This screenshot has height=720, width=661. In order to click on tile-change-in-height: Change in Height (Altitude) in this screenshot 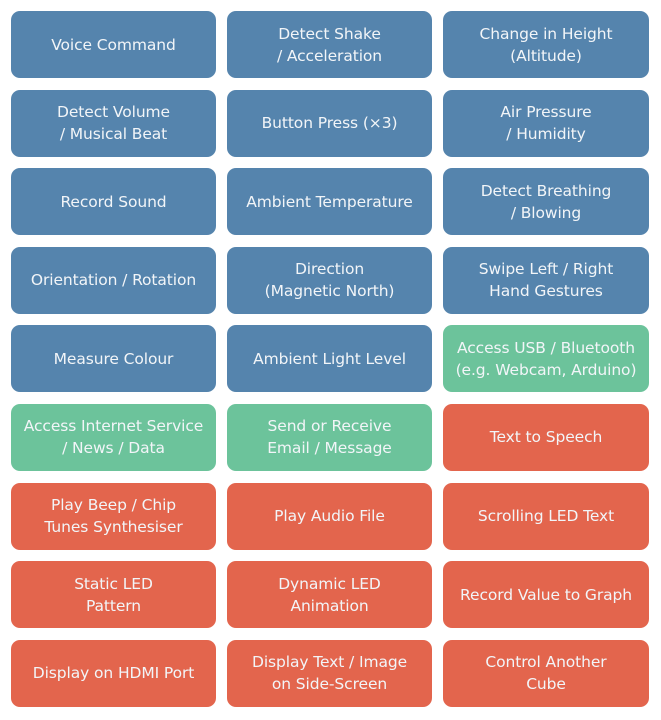, I will do `click(546, 44)`.